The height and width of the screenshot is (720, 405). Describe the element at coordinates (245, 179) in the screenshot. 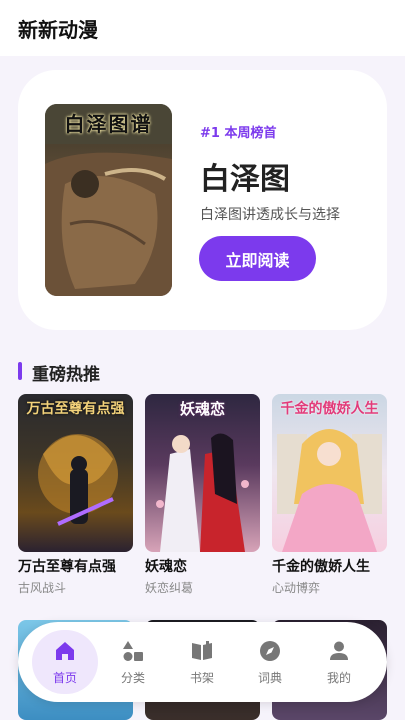

I see `featured-title: 白泽图` at that location.